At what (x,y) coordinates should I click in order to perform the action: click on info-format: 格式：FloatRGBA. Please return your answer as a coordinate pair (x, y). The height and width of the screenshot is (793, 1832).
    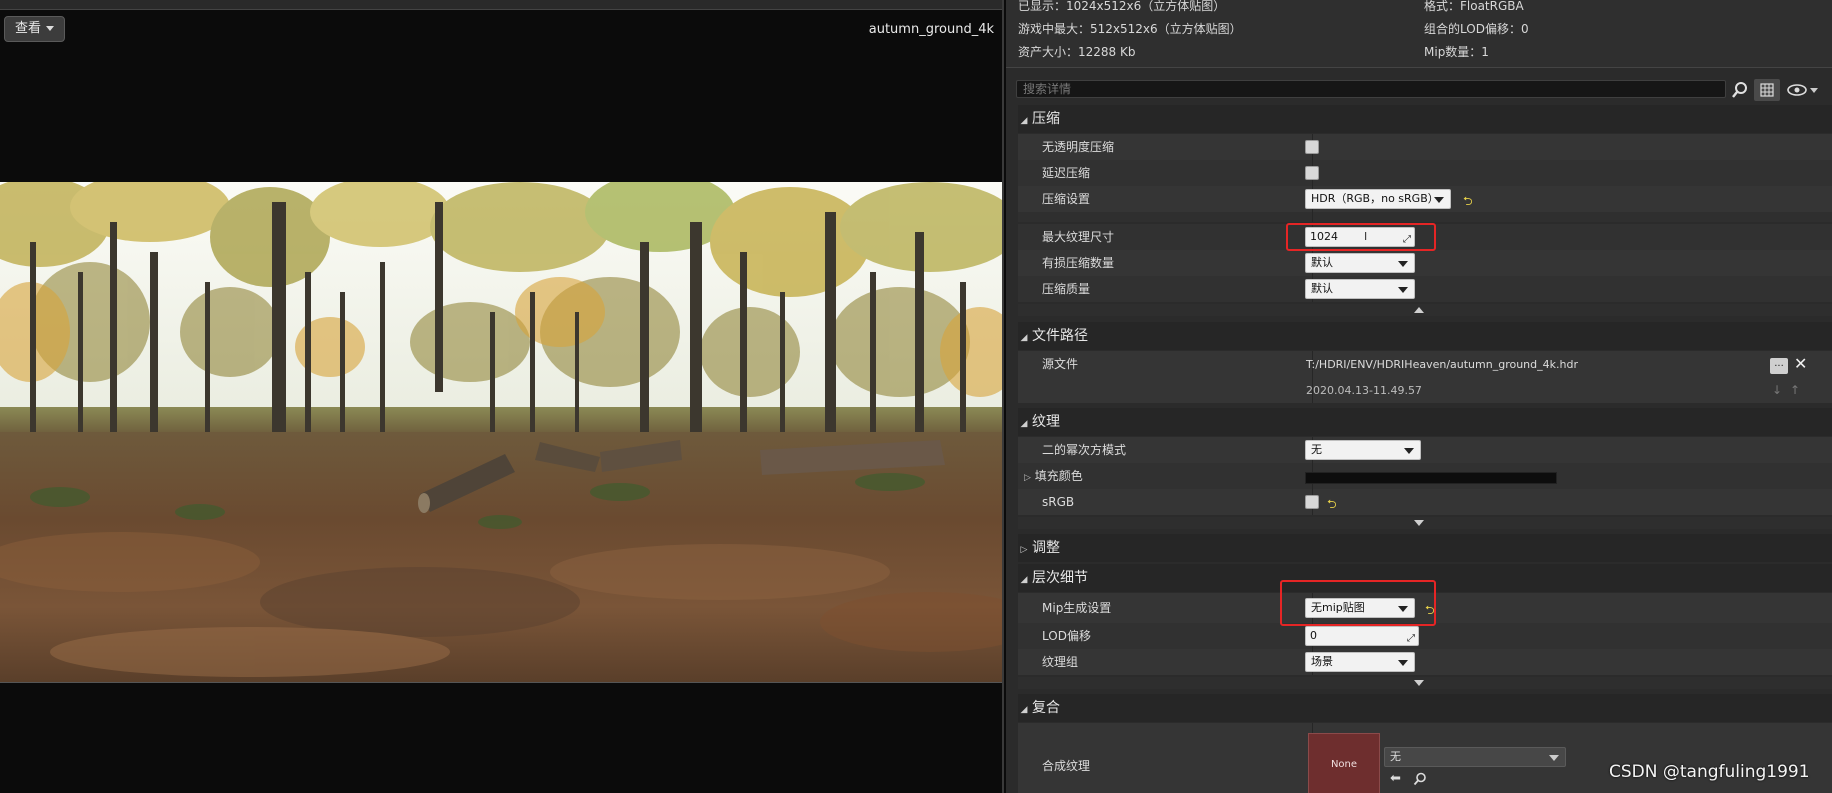
    Looking at the image, I should click on (1474, 6).